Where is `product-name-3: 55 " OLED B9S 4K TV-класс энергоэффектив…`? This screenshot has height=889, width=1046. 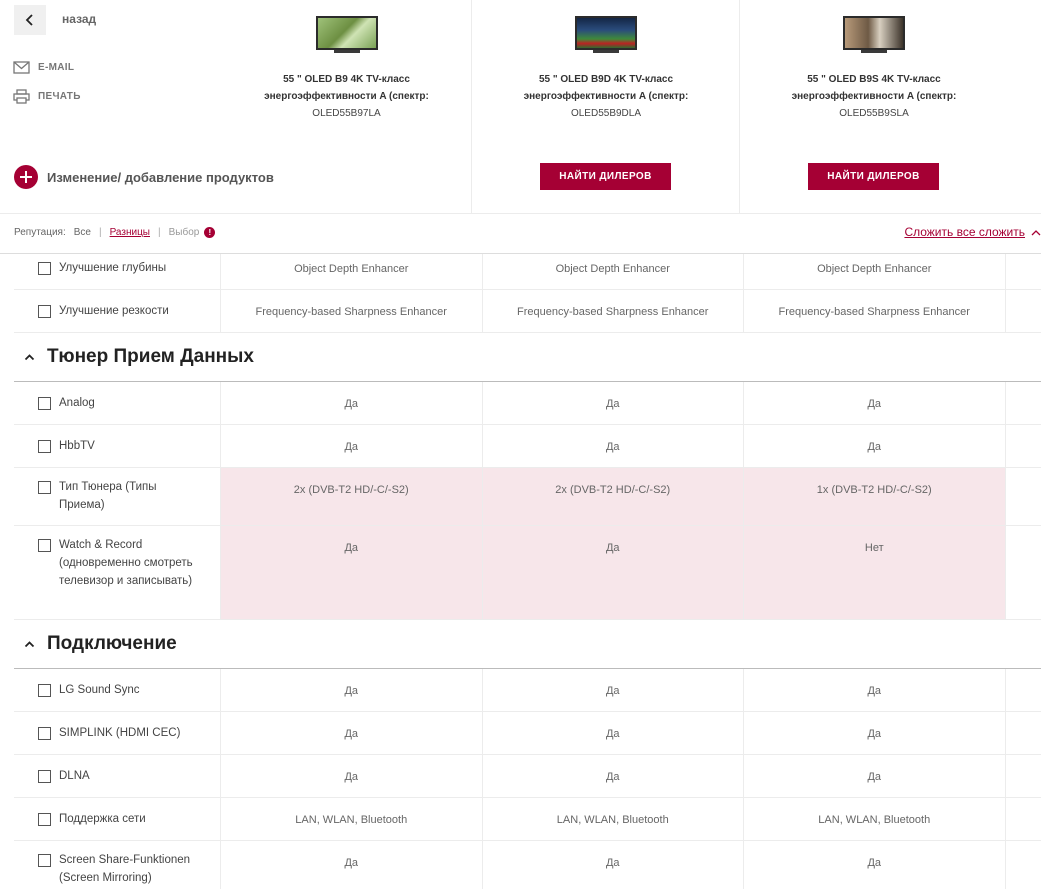
product-name-3: 55 " OLED B9S 4K TV-класс энергоэффектив… is located at coordinates (874, 88).